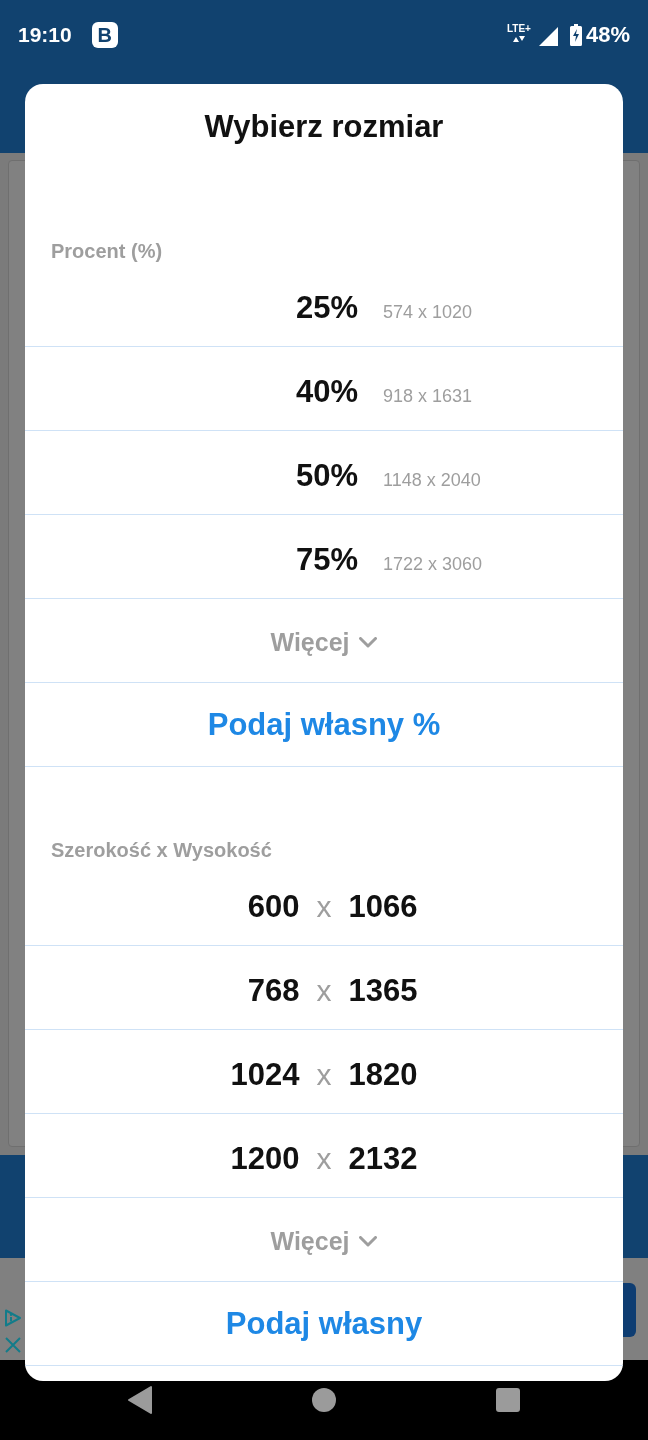  Describe the element at coordinates (324, 904) in the screenshot. I see `size-option: 600 x 1066` at that location.